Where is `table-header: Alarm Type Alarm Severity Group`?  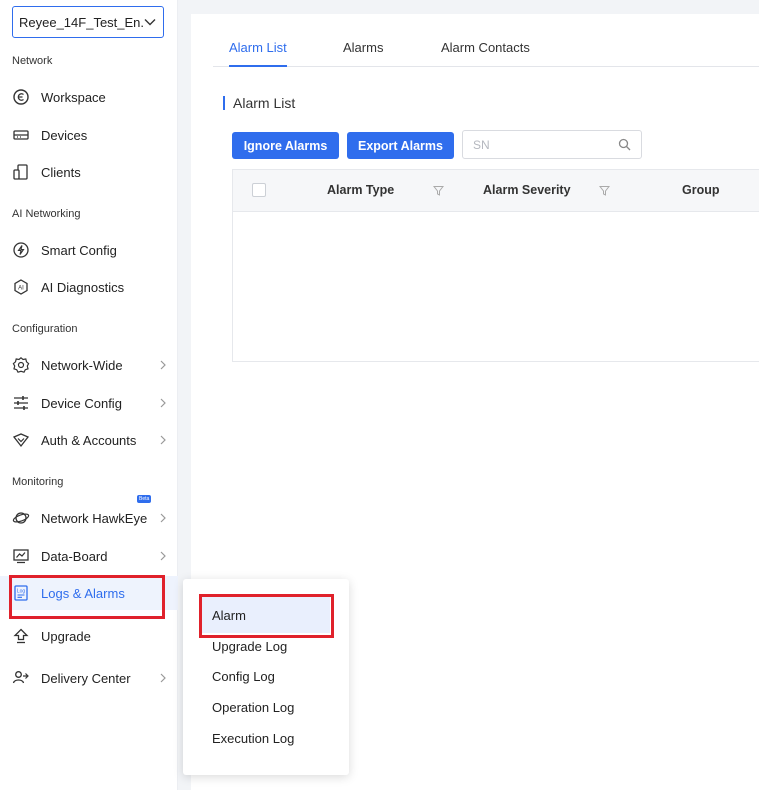
table-header: Alarm Type Alarm Severity Group is located at coordinates (496, 191).